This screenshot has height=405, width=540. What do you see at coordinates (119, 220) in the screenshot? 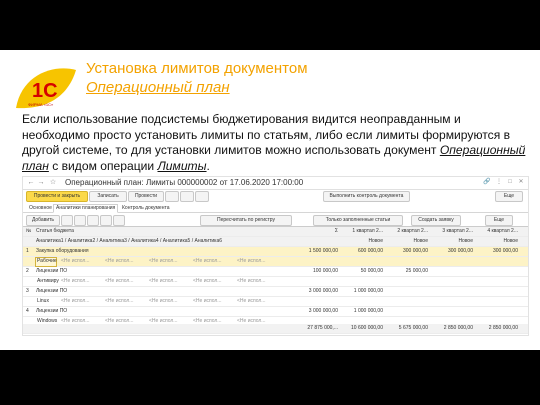
I see `settings-button` at bounding box center [119, 220].